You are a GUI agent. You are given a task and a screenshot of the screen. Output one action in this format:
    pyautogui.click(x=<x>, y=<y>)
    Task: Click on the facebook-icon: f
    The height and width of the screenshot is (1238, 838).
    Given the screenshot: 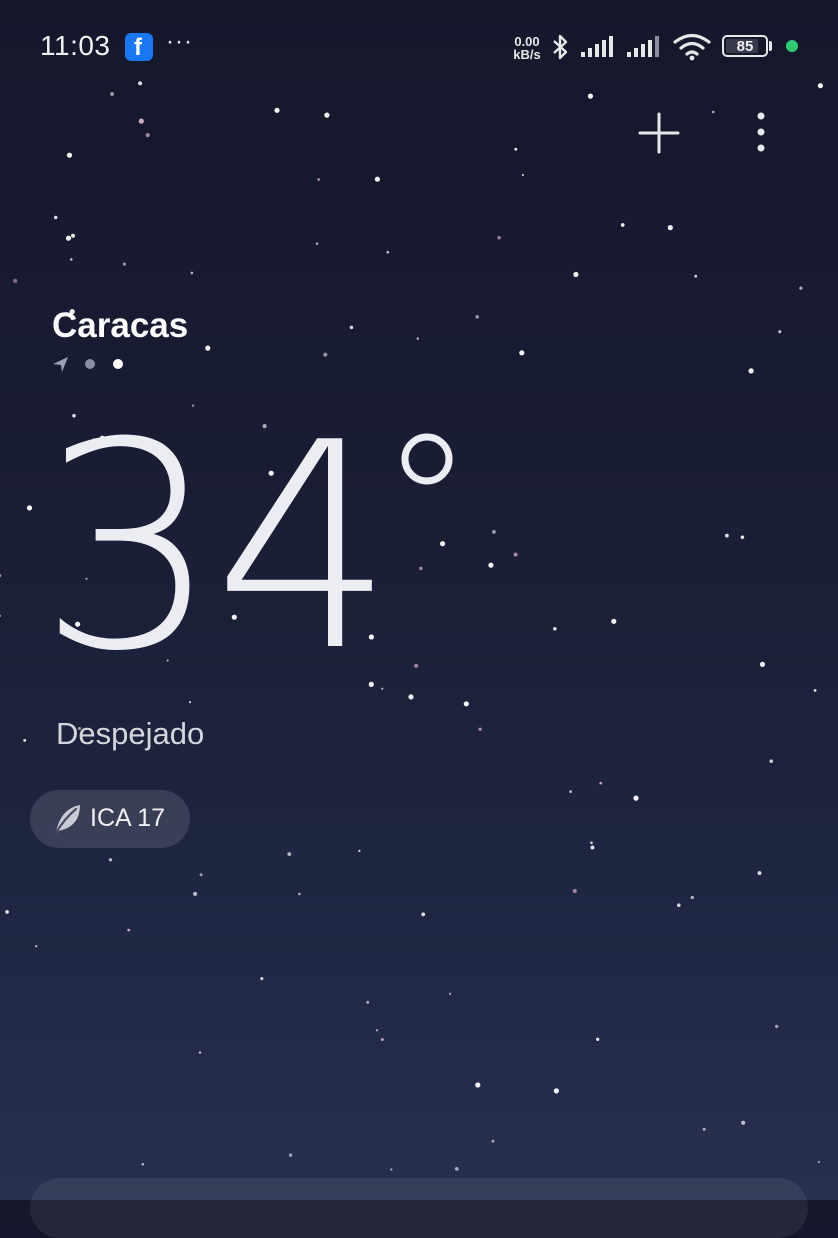 What is the action you would take?
    pyautogui.click(x=139, y=47)
    